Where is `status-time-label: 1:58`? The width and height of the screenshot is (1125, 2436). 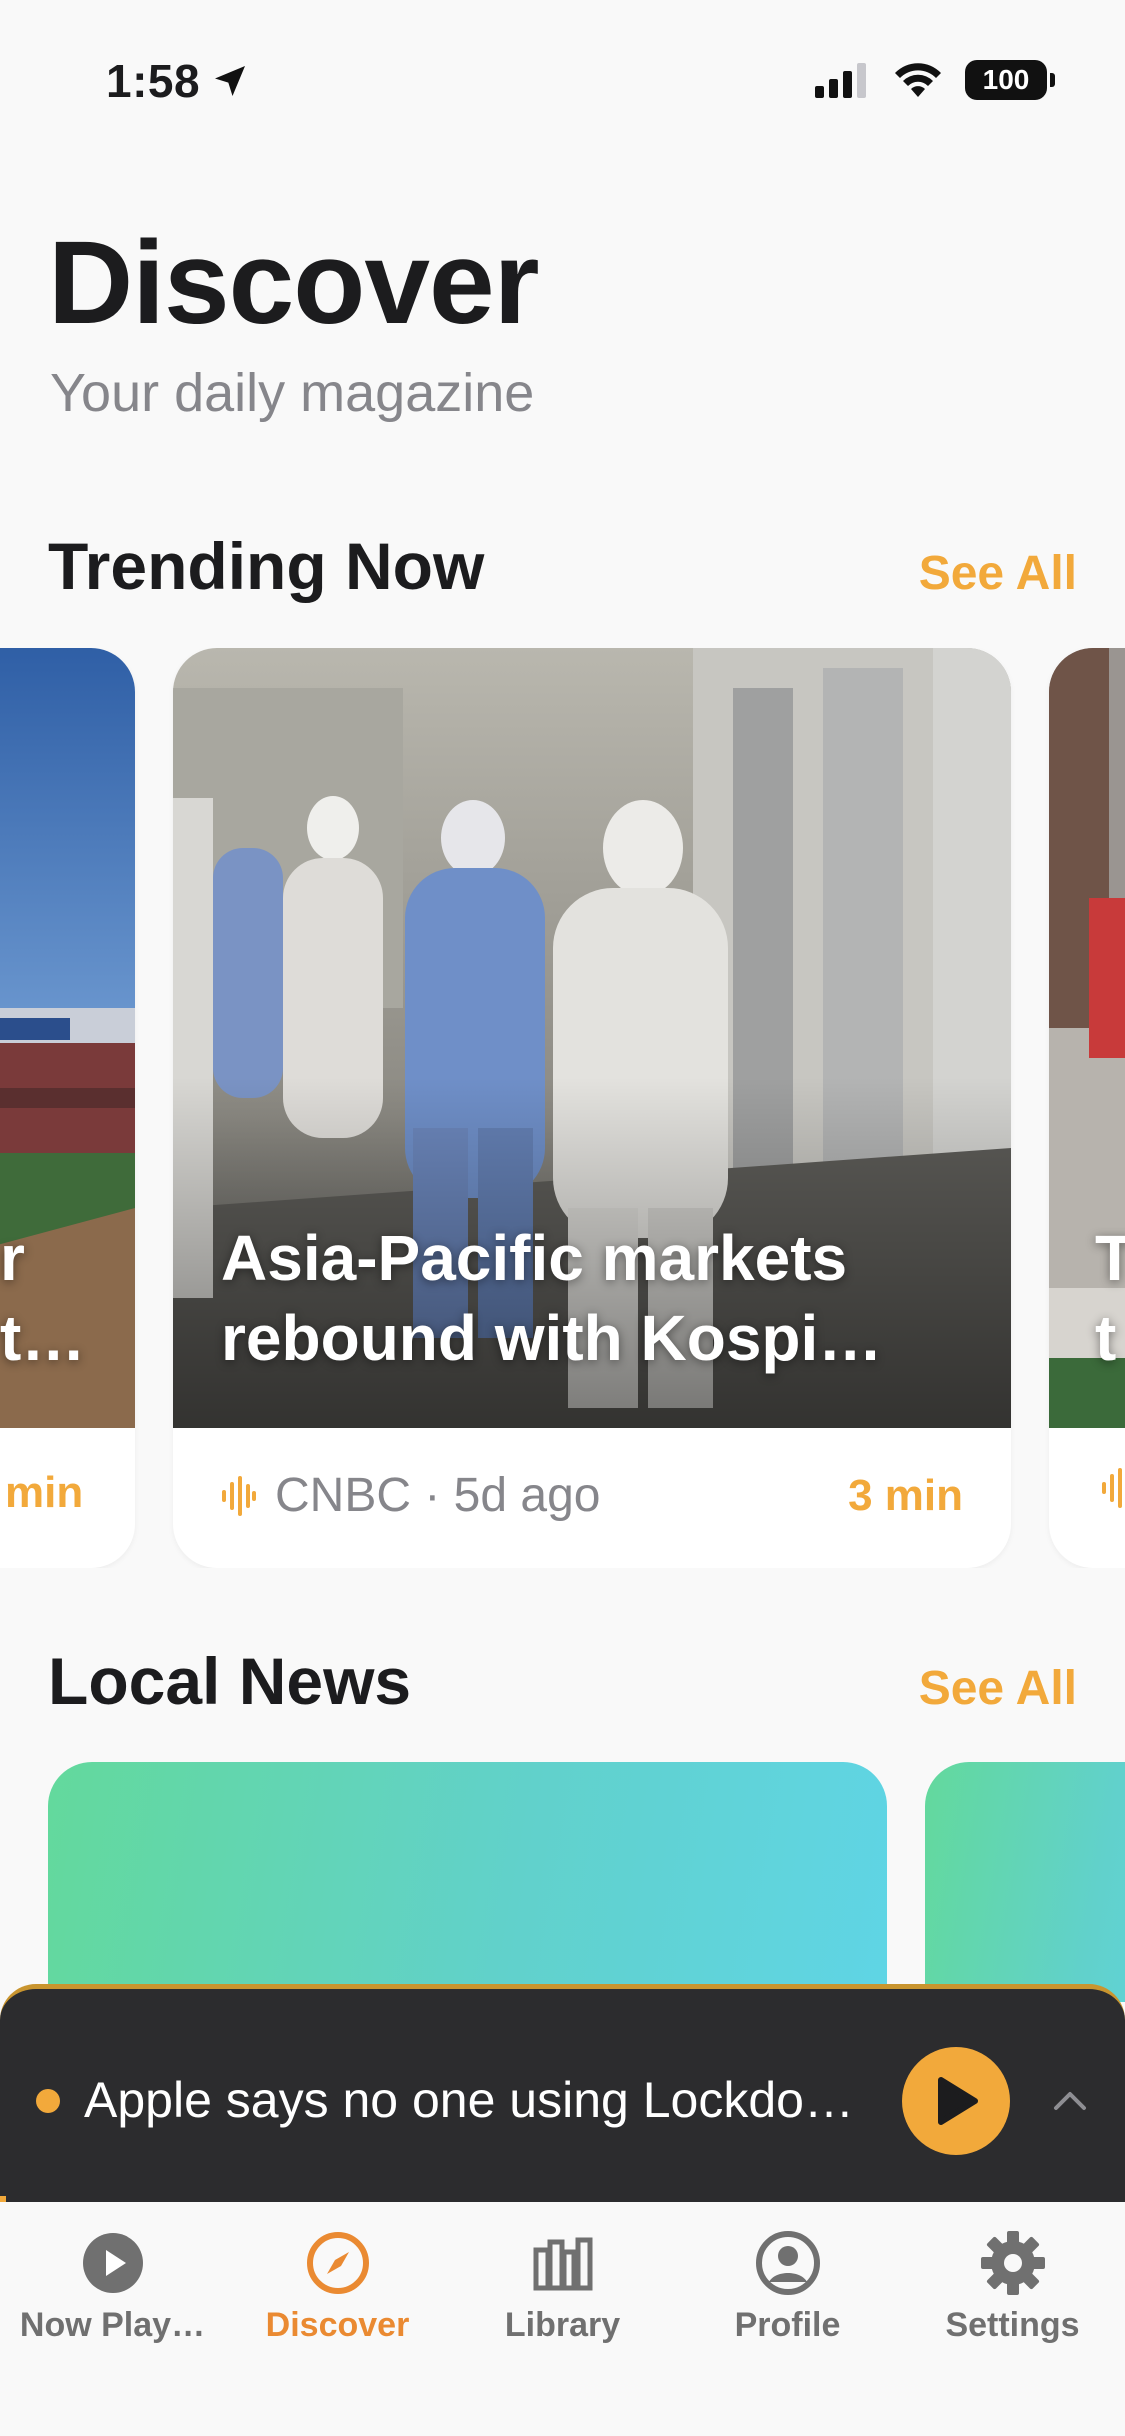
status-time-label: 1:58 is located at coordinates (153, 81).